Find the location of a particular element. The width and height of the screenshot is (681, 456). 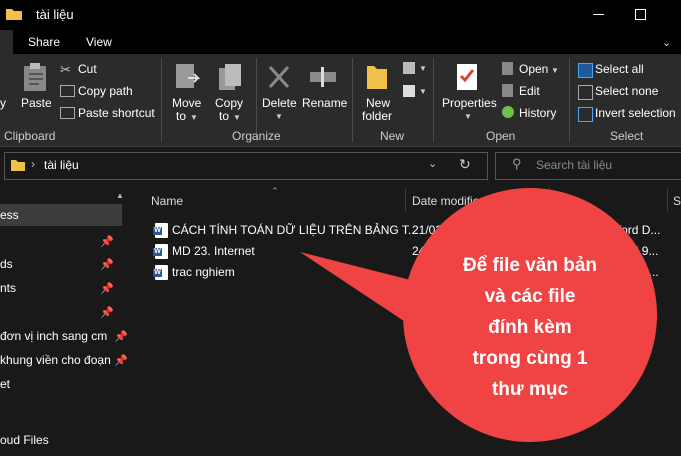

callout-line: Để file văn bản is located at coordinates (530, 265).